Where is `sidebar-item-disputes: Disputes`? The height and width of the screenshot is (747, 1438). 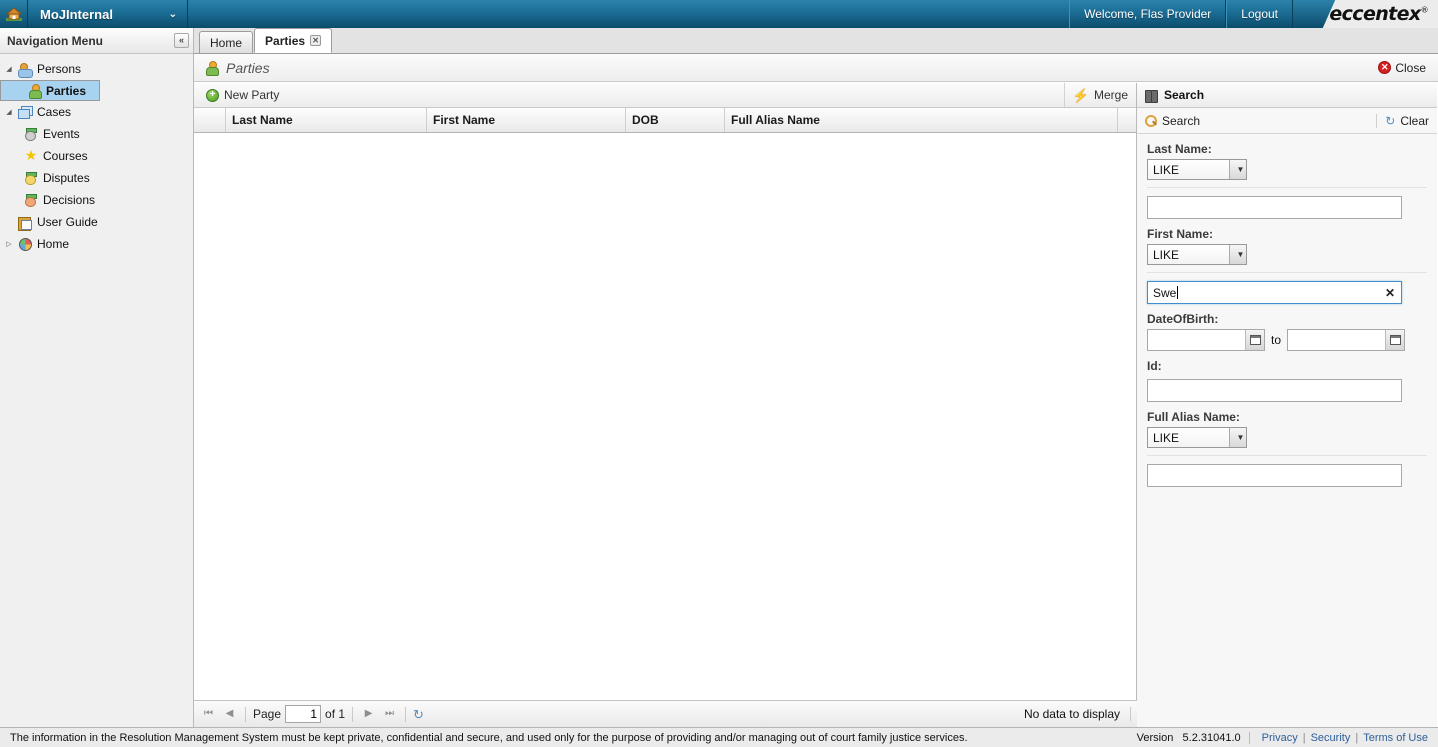
sidebar-item-disputes: Disputes is located at coordinates (96, 178).